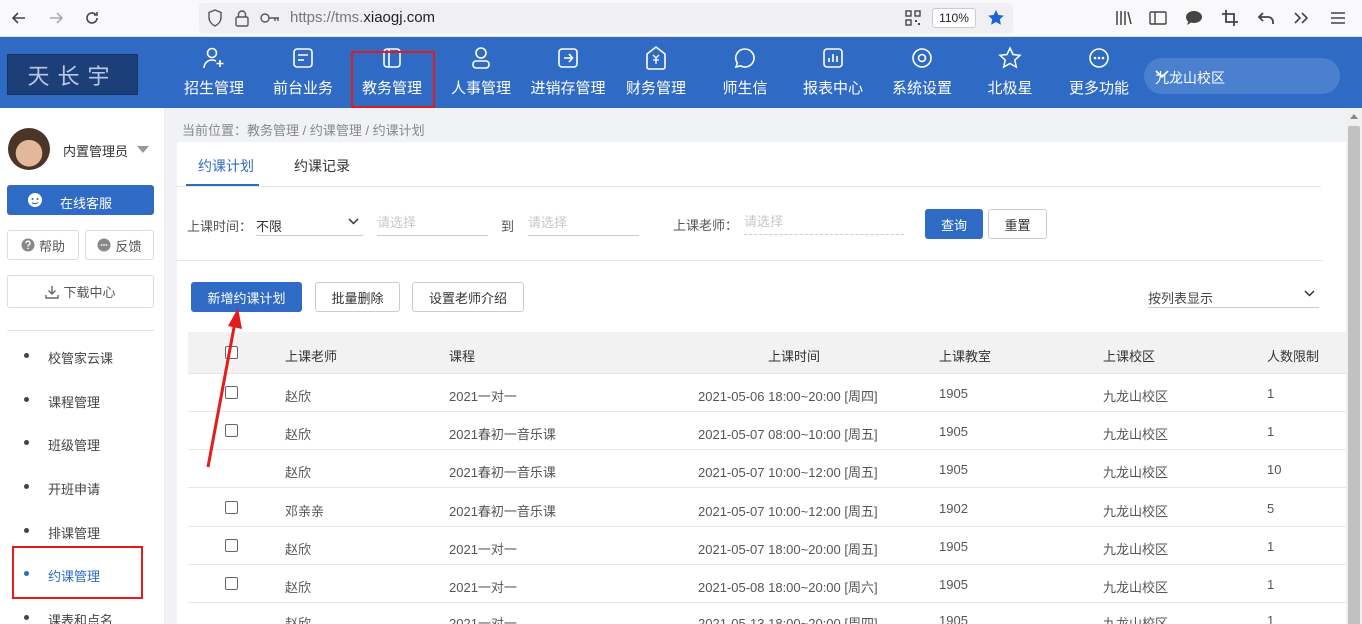 Image resolution: width=1362 pixels, height=624 pixels. What do you see at coordinates (72, 74) in the screenshot?
I see `brand-logo: 天长宇` at bounding box center [72, 74].